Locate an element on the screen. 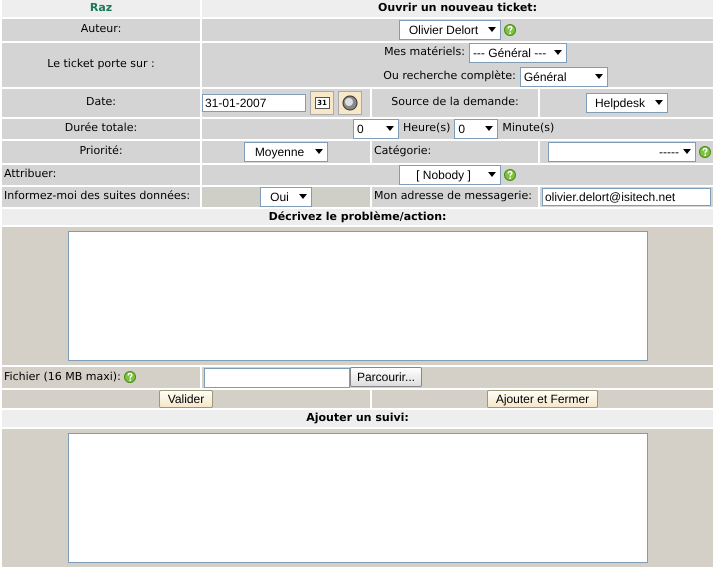 This screenshot has width=713, height=572. field-label: Catégorie: is located at coordinates (403, 151).